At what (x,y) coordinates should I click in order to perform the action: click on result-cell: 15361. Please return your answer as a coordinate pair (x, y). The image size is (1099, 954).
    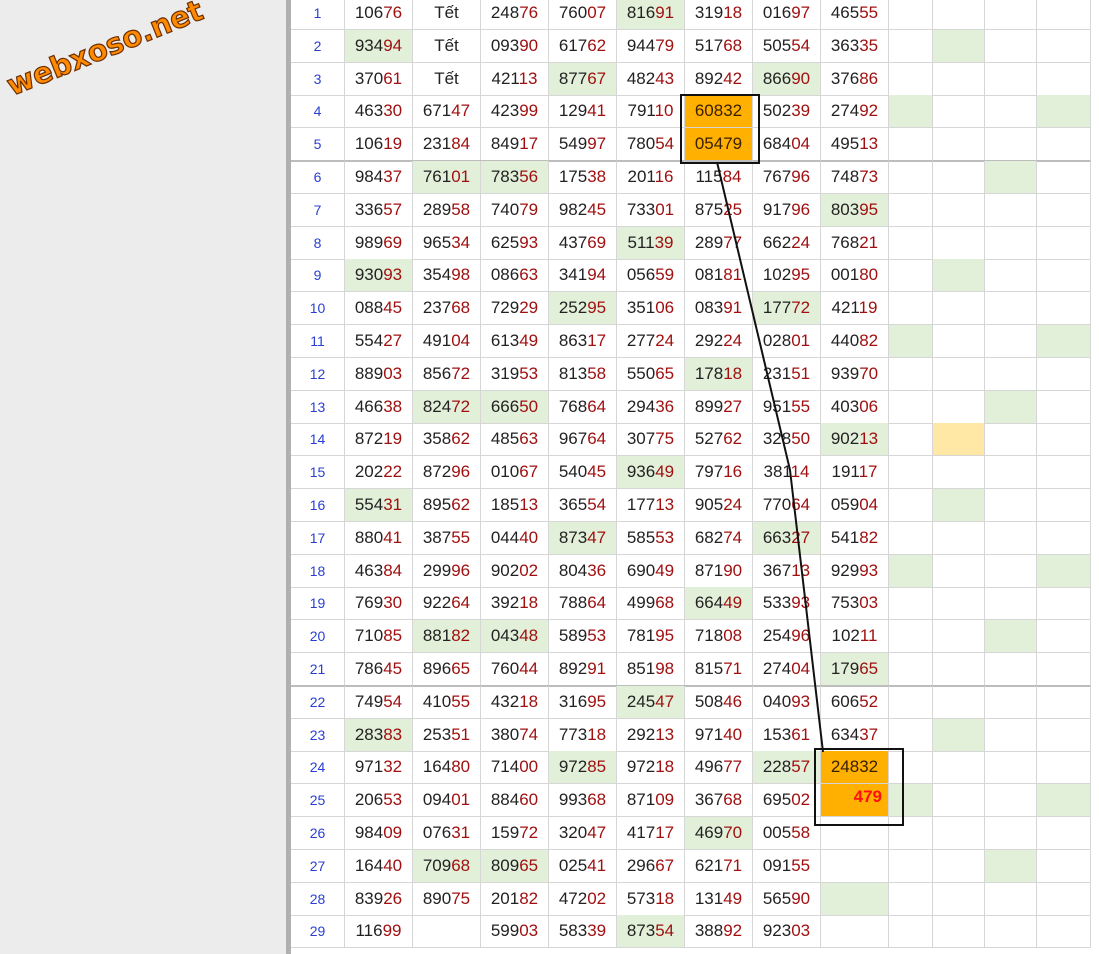
    Looking at the image, I should click on (787, 734).